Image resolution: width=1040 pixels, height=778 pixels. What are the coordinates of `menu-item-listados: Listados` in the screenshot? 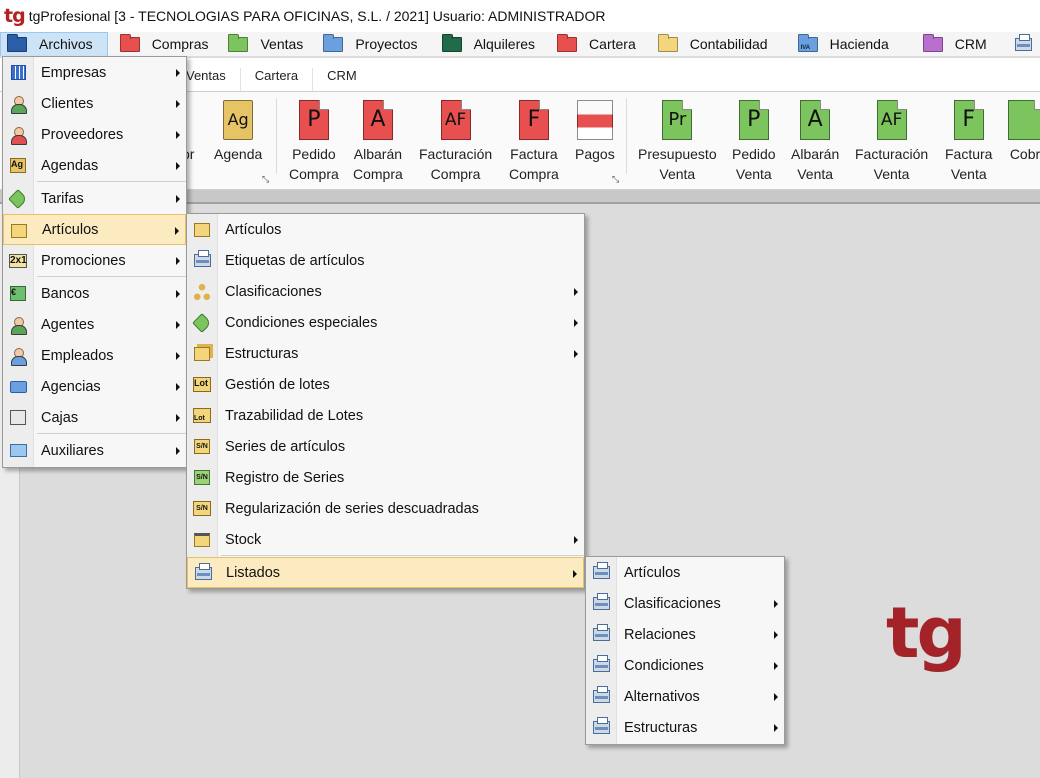 It's located at (385, 572).